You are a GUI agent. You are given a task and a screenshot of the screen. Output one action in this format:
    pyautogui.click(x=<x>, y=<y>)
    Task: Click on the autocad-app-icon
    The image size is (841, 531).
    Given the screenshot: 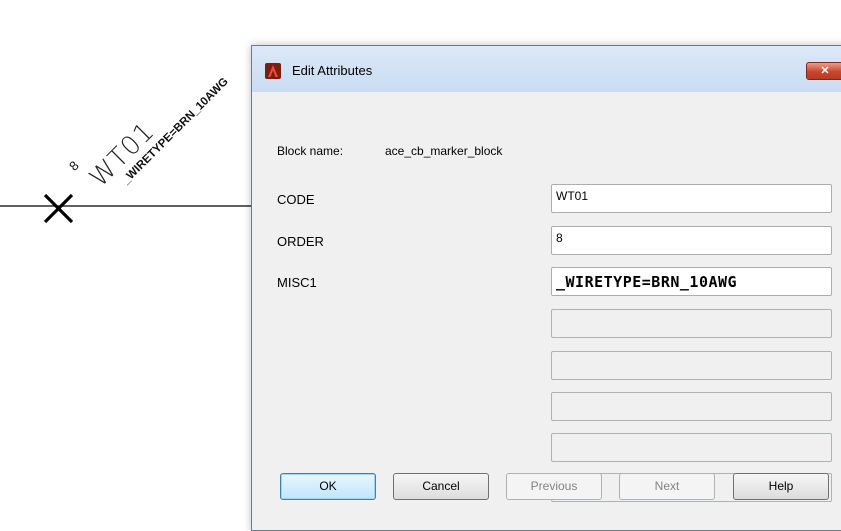 What is the action you would take?
    pyautogui.click(x=273, y=71)
    